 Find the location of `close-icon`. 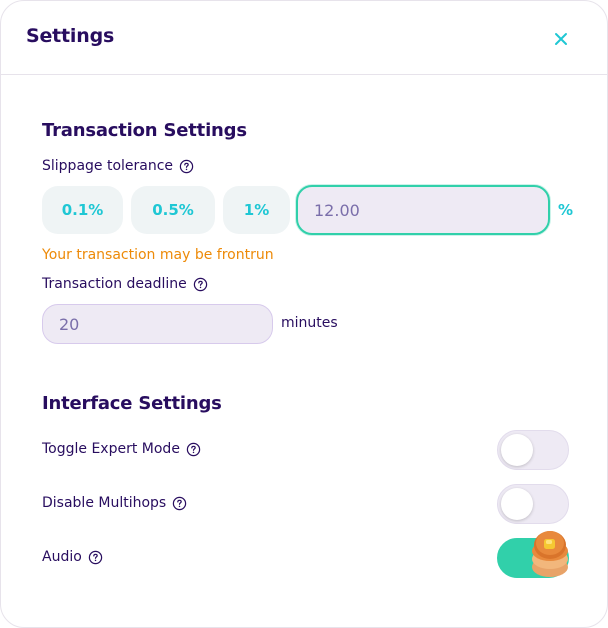

close-icon is located at coordinates (561, 39).